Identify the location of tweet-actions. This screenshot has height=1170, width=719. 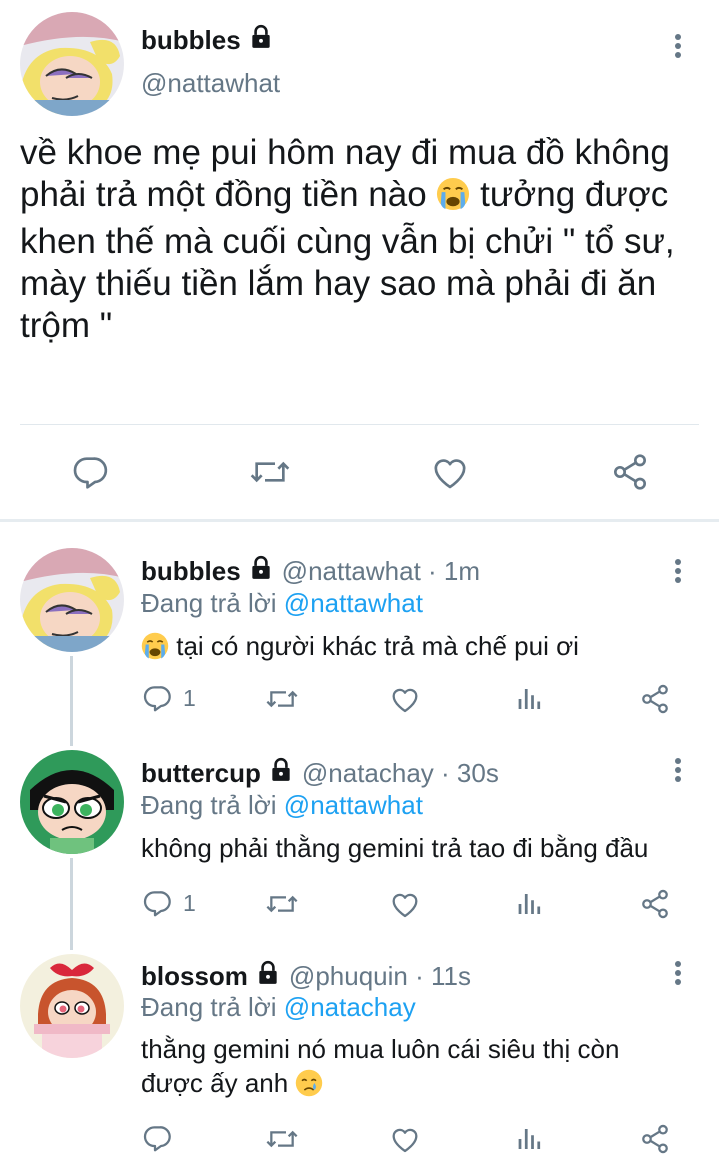
(359, 472).